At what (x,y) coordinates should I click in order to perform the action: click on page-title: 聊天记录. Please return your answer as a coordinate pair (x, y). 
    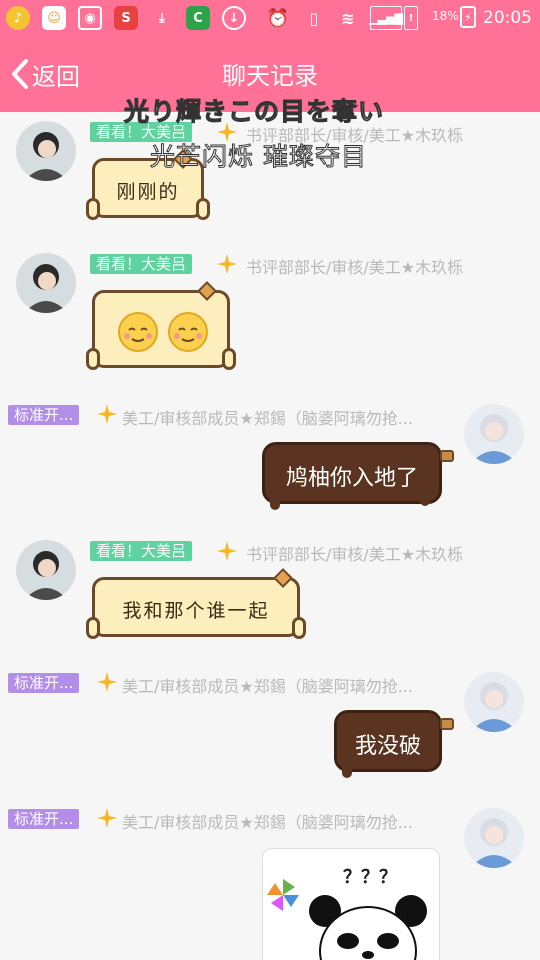
    Looking at the image, I should click on (270, 76).